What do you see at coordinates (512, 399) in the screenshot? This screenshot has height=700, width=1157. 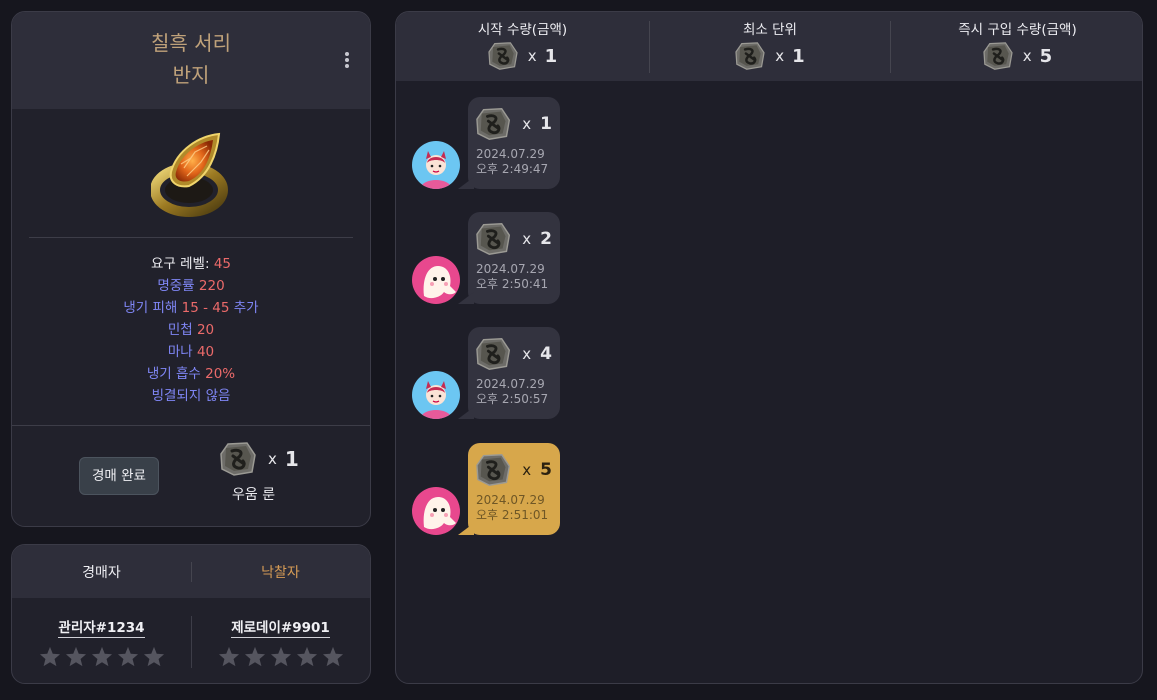 I see `bid-time: 오후 2:50:57` at bounding box center [512, 399].